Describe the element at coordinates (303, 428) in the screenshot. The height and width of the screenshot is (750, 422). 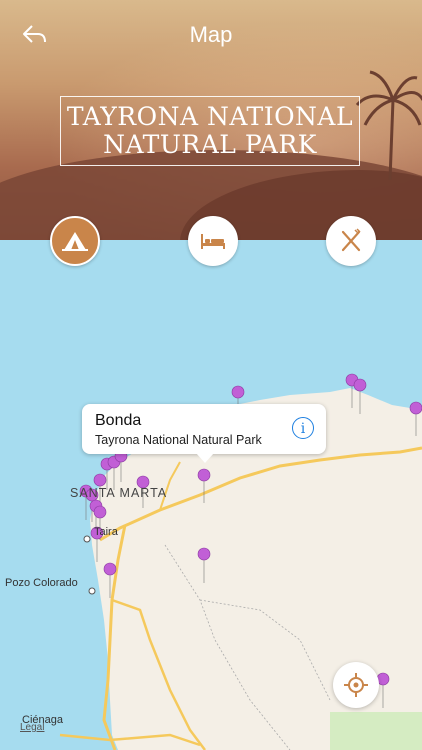
I see `info-icon: i` at that location.